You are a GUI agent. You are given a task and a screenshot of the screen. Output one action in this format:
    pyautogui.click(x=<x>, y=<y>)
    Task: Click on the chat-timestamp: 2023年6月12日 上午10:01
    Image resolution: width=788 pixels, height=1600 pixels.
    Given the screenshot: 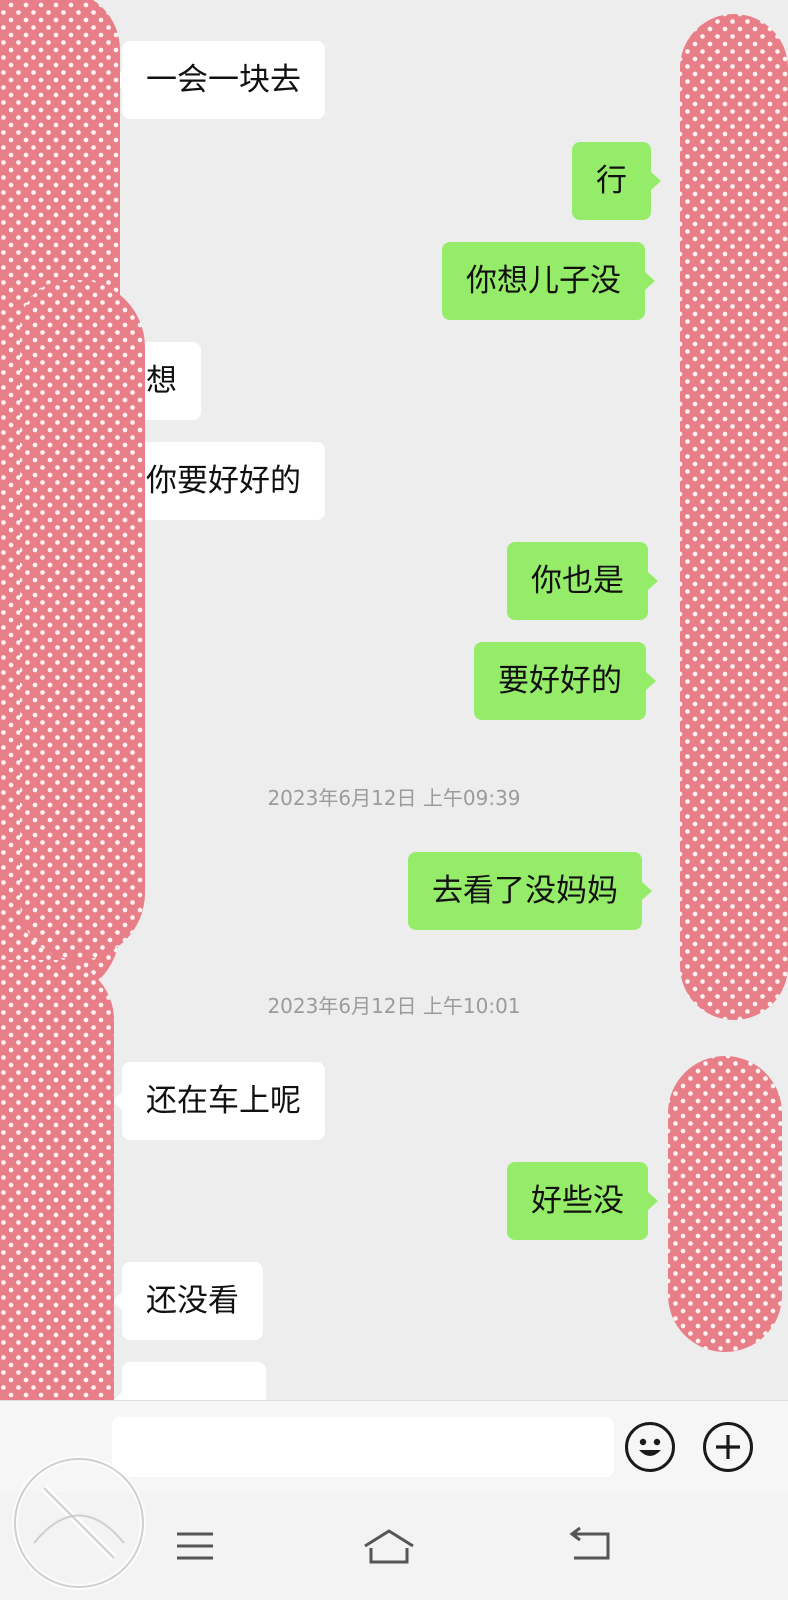 What is the action you would take?
    pyautogui.click(x=394, y=1006)
    